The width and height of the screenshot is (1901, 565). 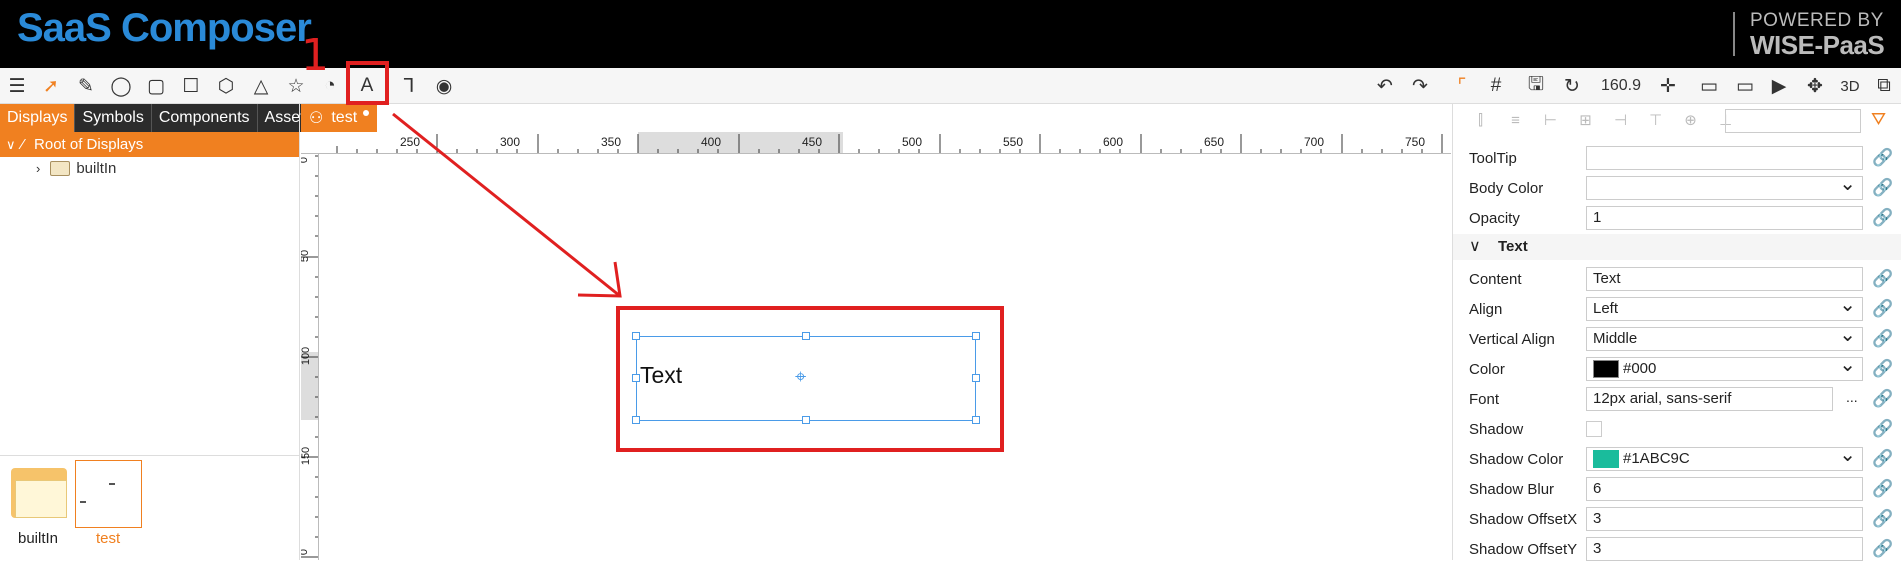 I want to click on shadow-color-select: #1ABC9C, so click(x=1724, y=456).